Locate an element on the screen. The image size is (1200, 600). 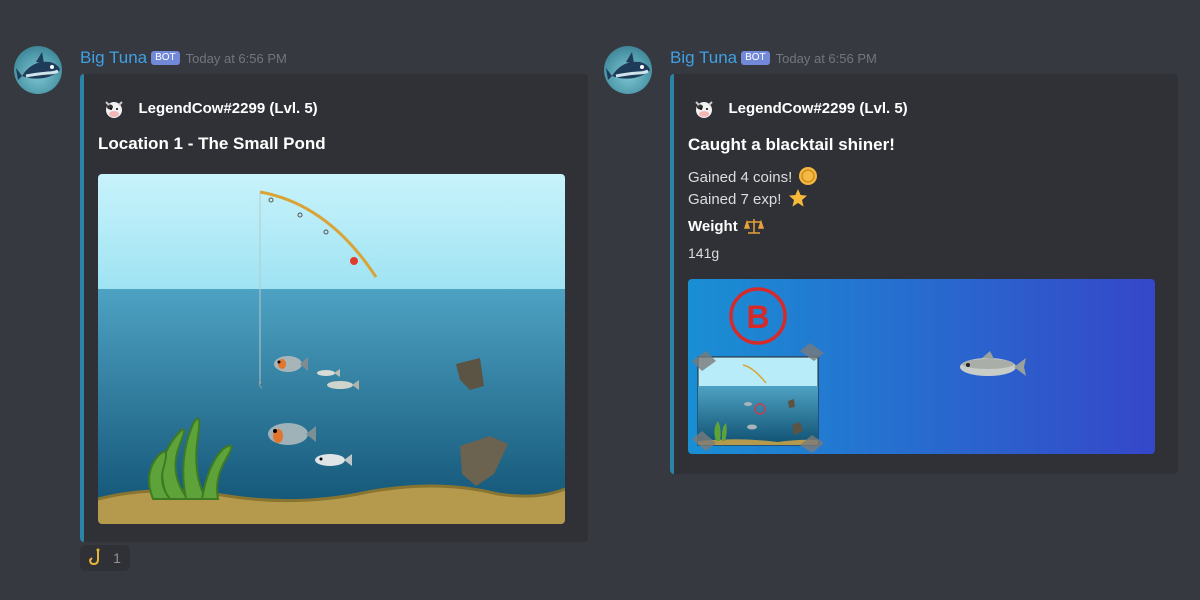
fishing-hook-icon is located at coordinates (97, 558).